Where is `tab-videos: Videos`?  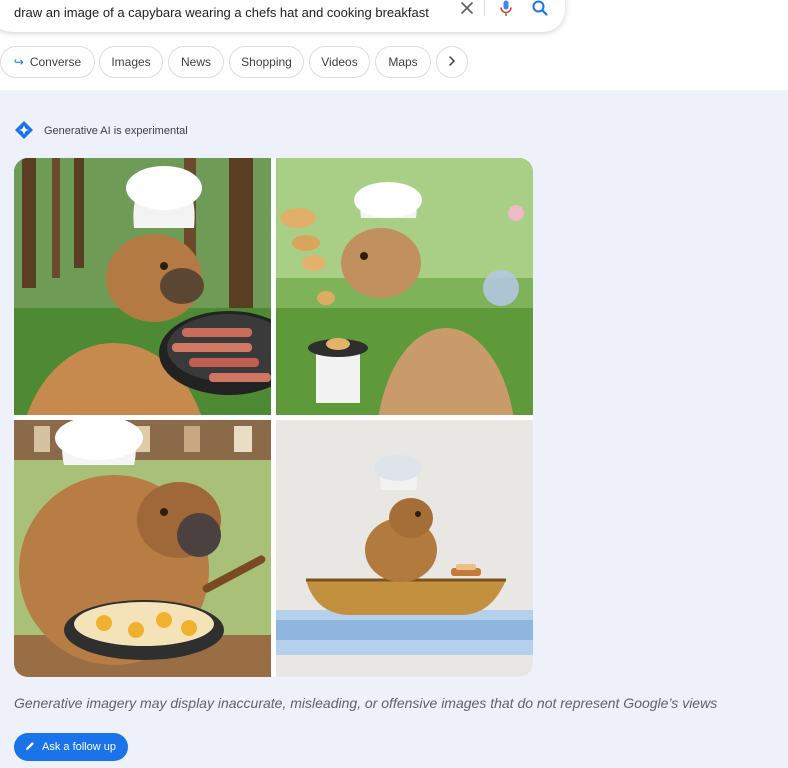 tab-videos: Videos is located at coordinates (339, 62).